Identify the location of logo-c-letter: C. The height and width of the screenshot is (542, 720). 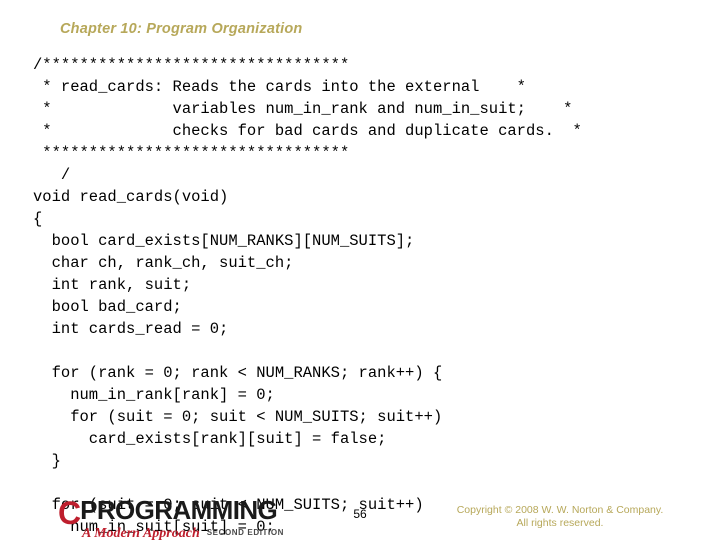
(69, 513).